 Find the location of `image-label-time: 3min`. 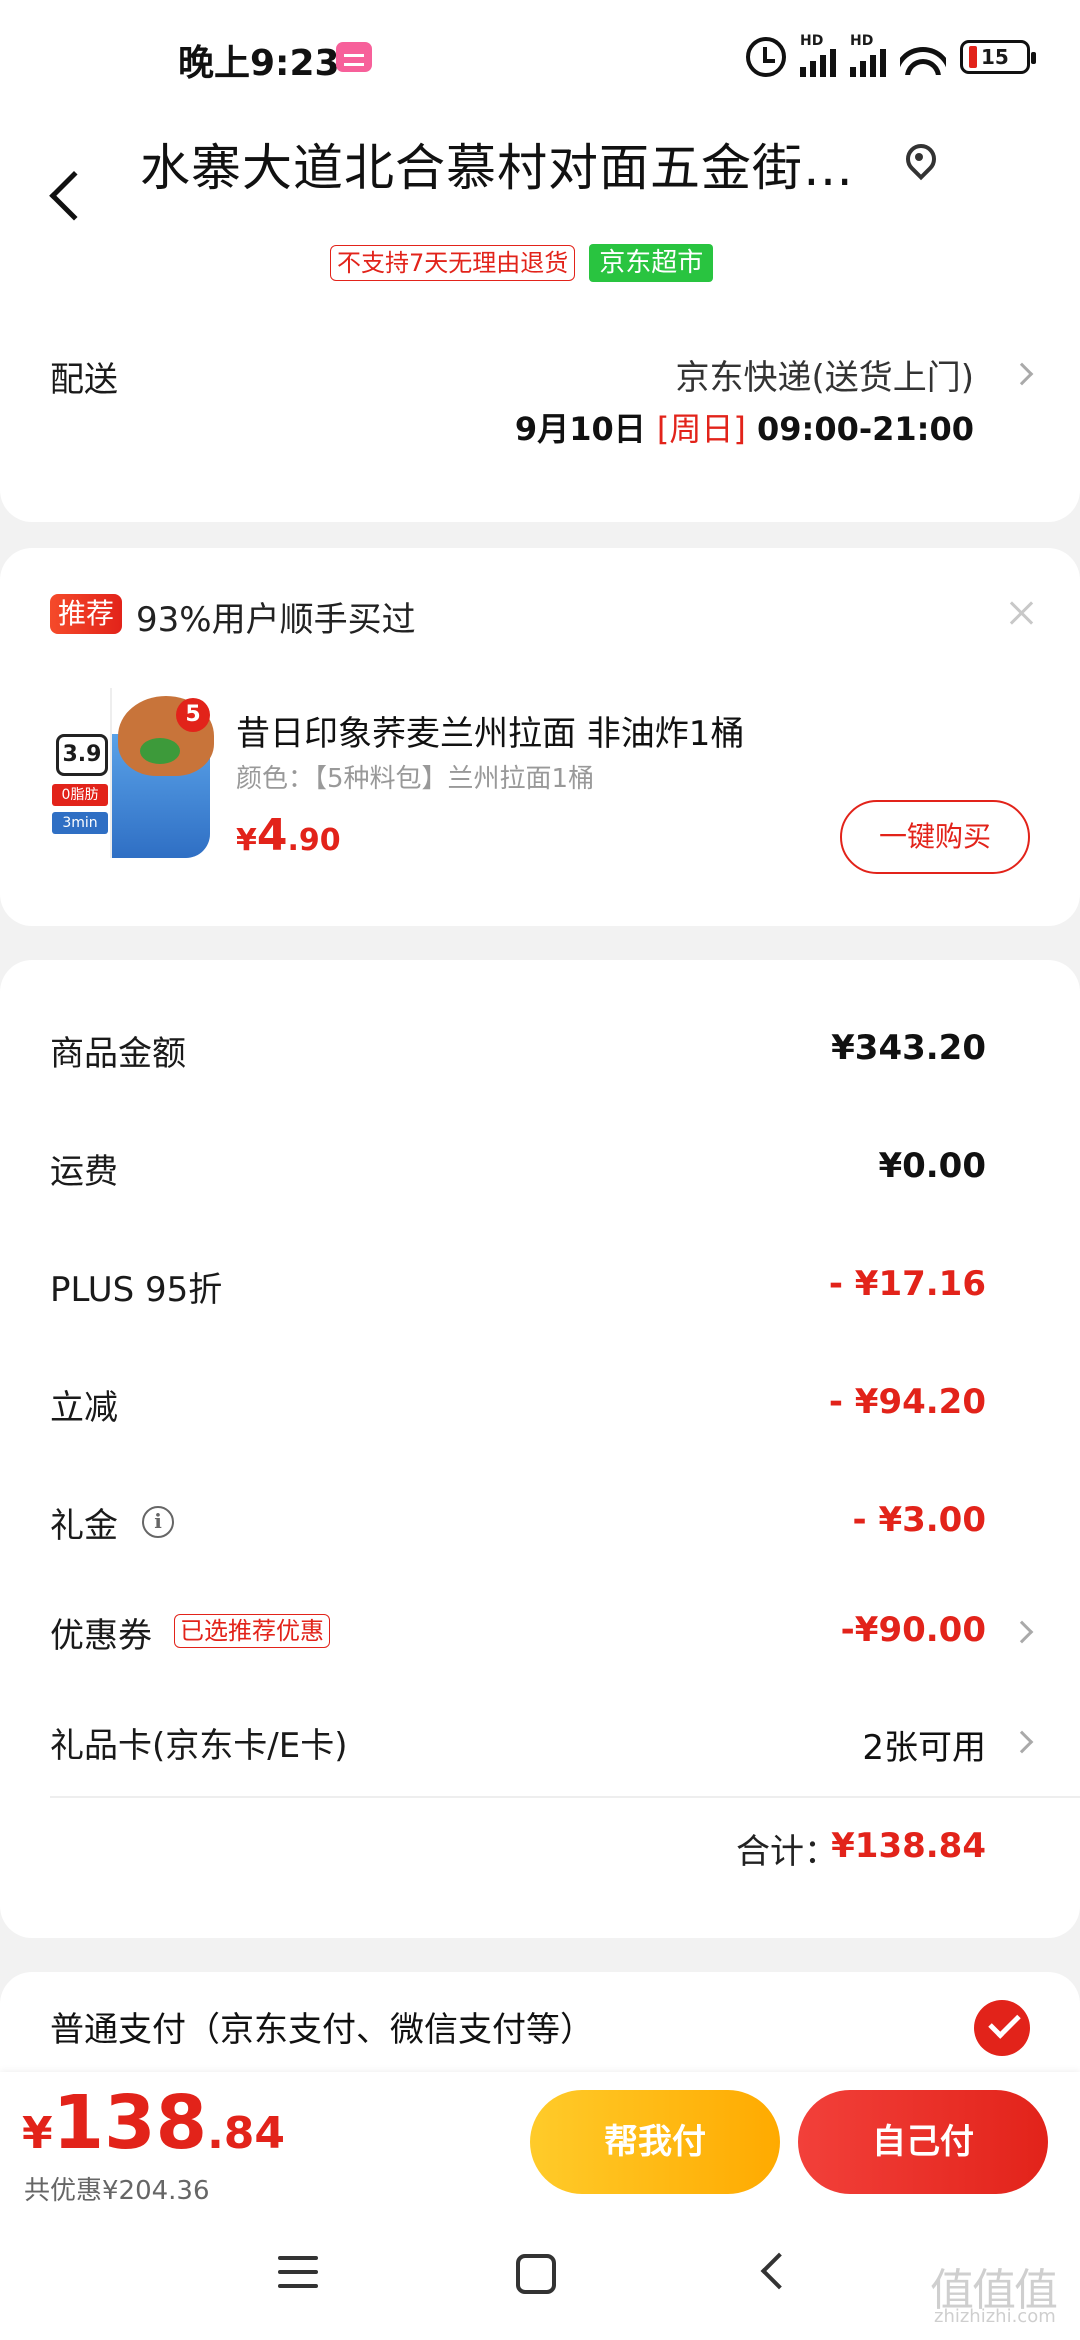

image-label-time: 3min is located at coordinates (80, 823).